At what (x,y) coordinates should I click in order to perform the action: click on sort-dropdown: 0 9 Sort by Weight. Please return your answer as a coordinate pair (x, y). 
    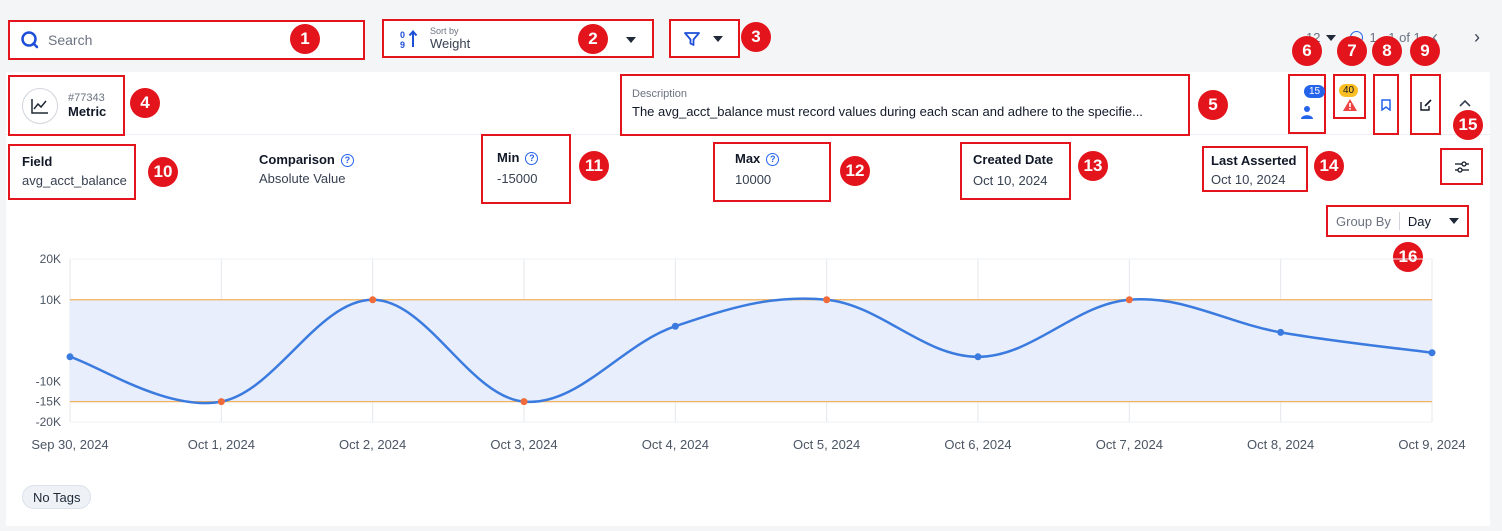
    Looking at the image, I should click on (518, 38).